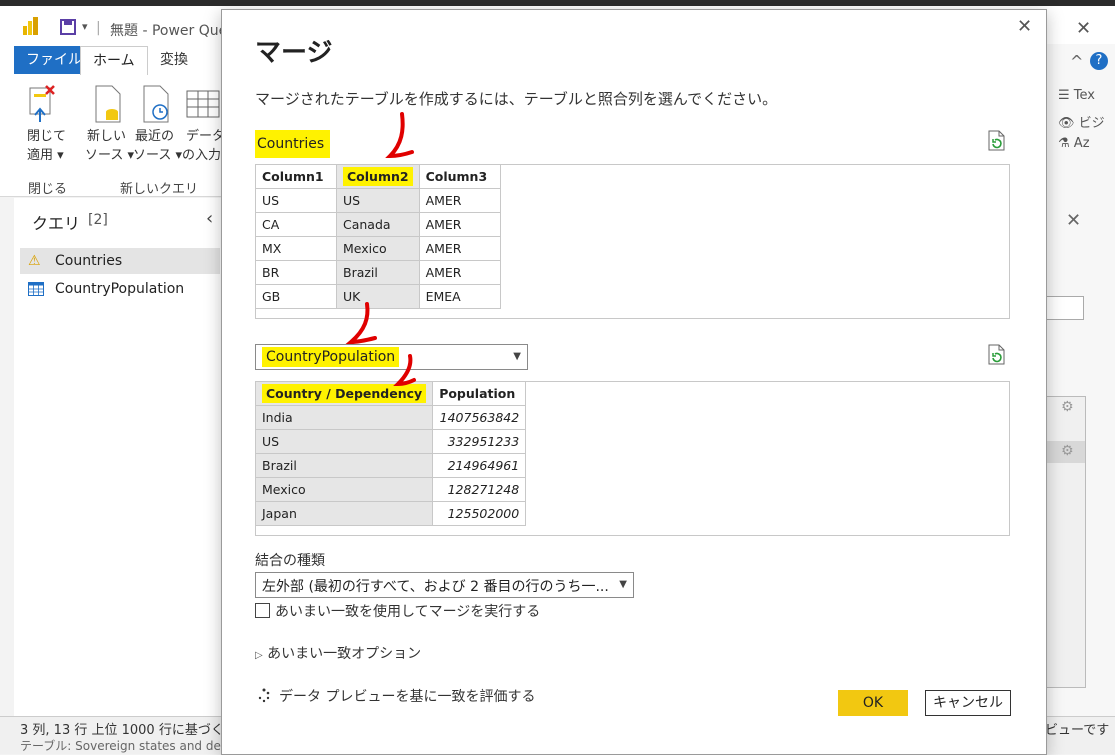 The height and width of the screenshot is (755, 1115). I want to click on chevron-up-icon: ^, so click(1076, 61).